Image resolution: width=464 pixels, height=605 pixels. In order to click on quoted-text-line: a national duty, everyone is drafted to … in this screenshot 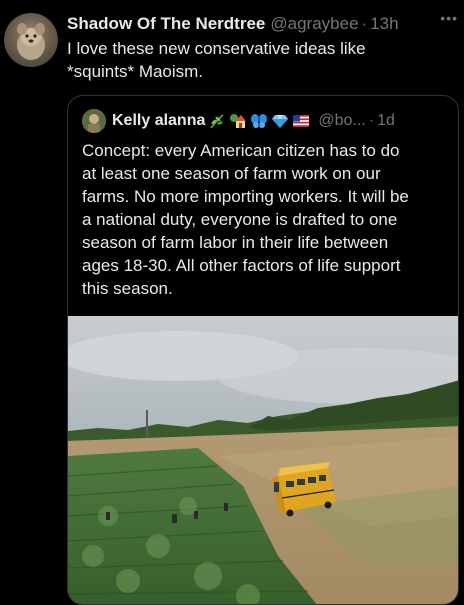, I will do `click(240, 219)`.